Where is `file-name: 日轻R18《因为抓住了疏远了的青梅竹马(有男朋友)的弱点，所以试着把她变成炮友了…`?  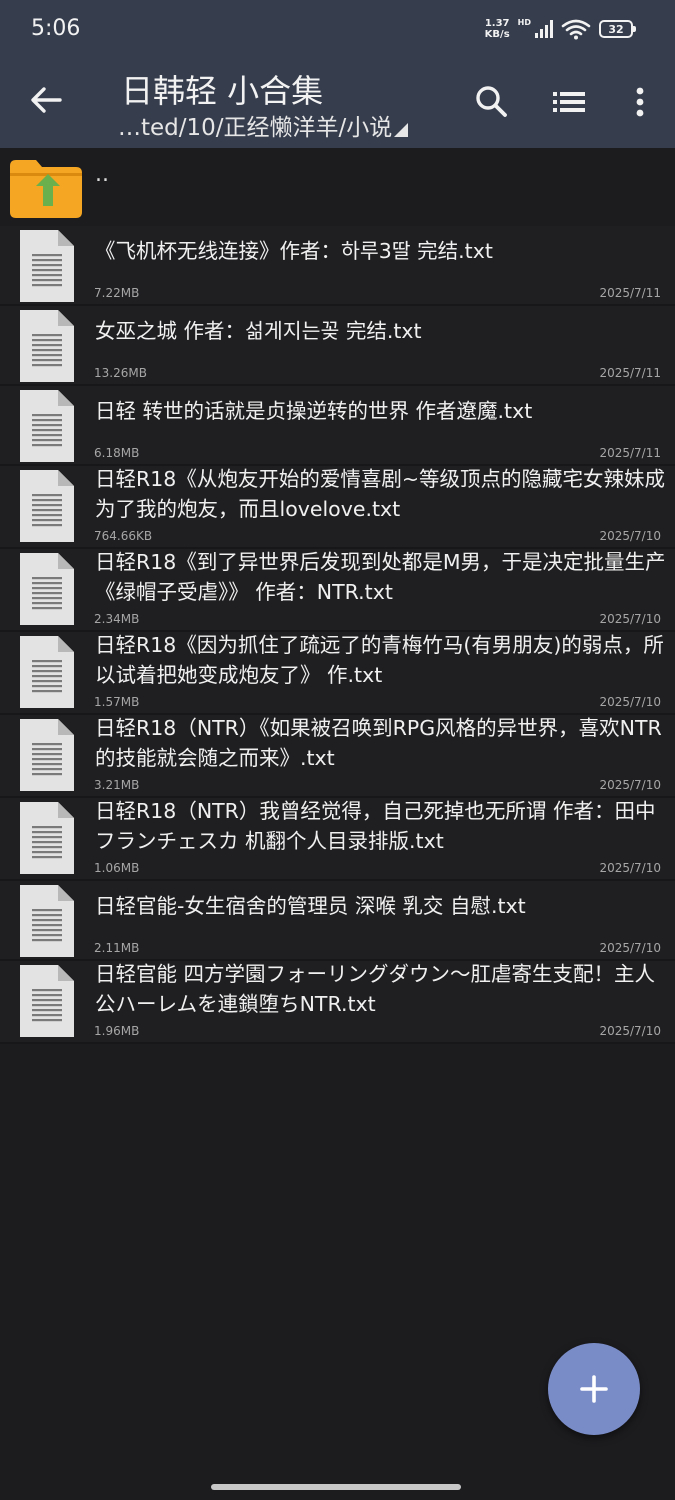
file-name: 日轻R18《因为抓住了疏远了的青梅竹马(有男朋友)的弱点，所以试着把她变成炮友了… is located at coordinates (379, 660).